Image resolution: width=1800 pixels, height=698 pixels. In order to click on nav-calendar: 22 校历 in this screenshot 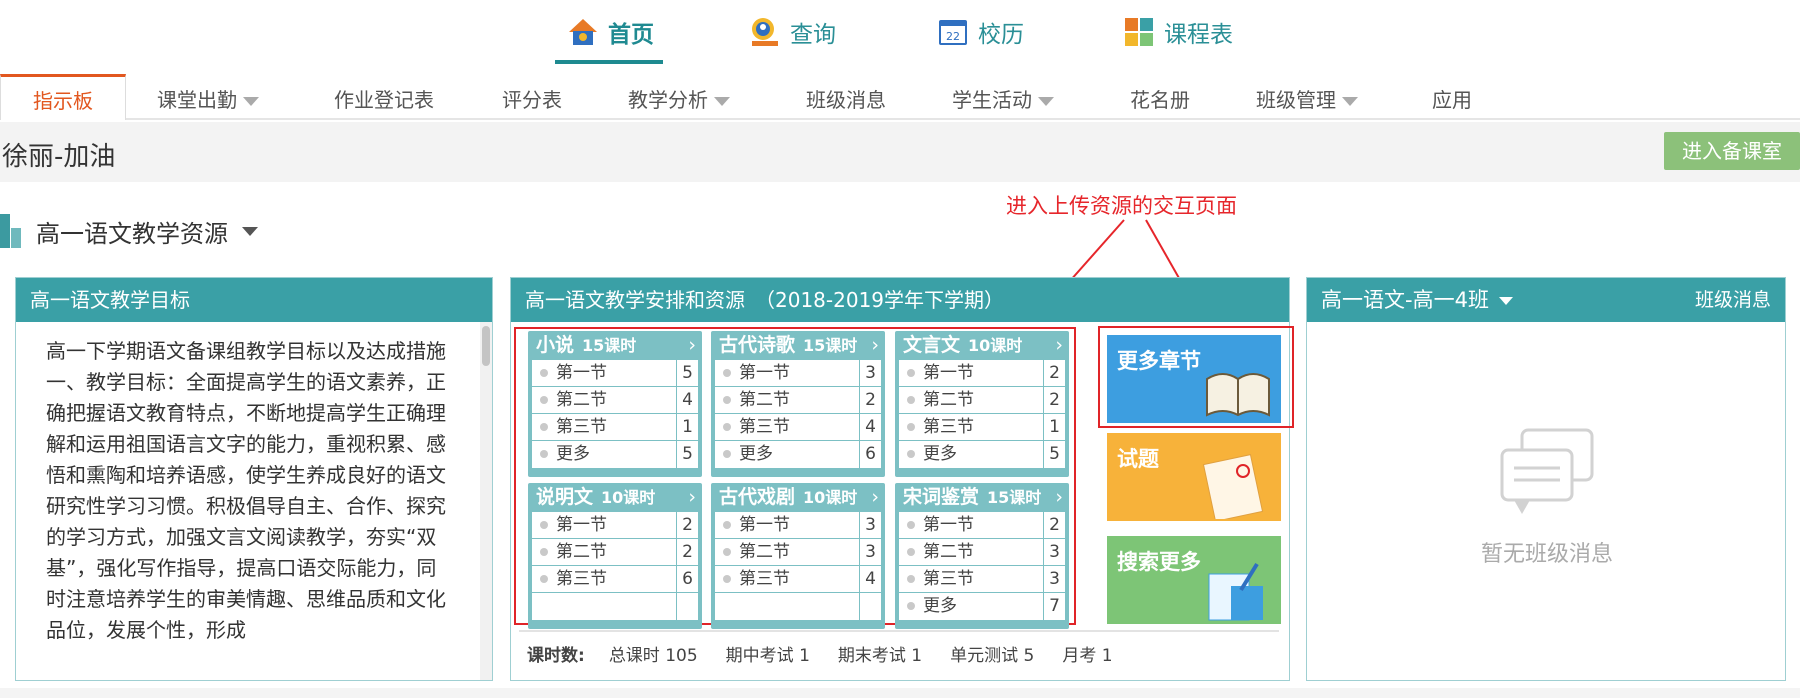, I will do `click(980, 32)`.